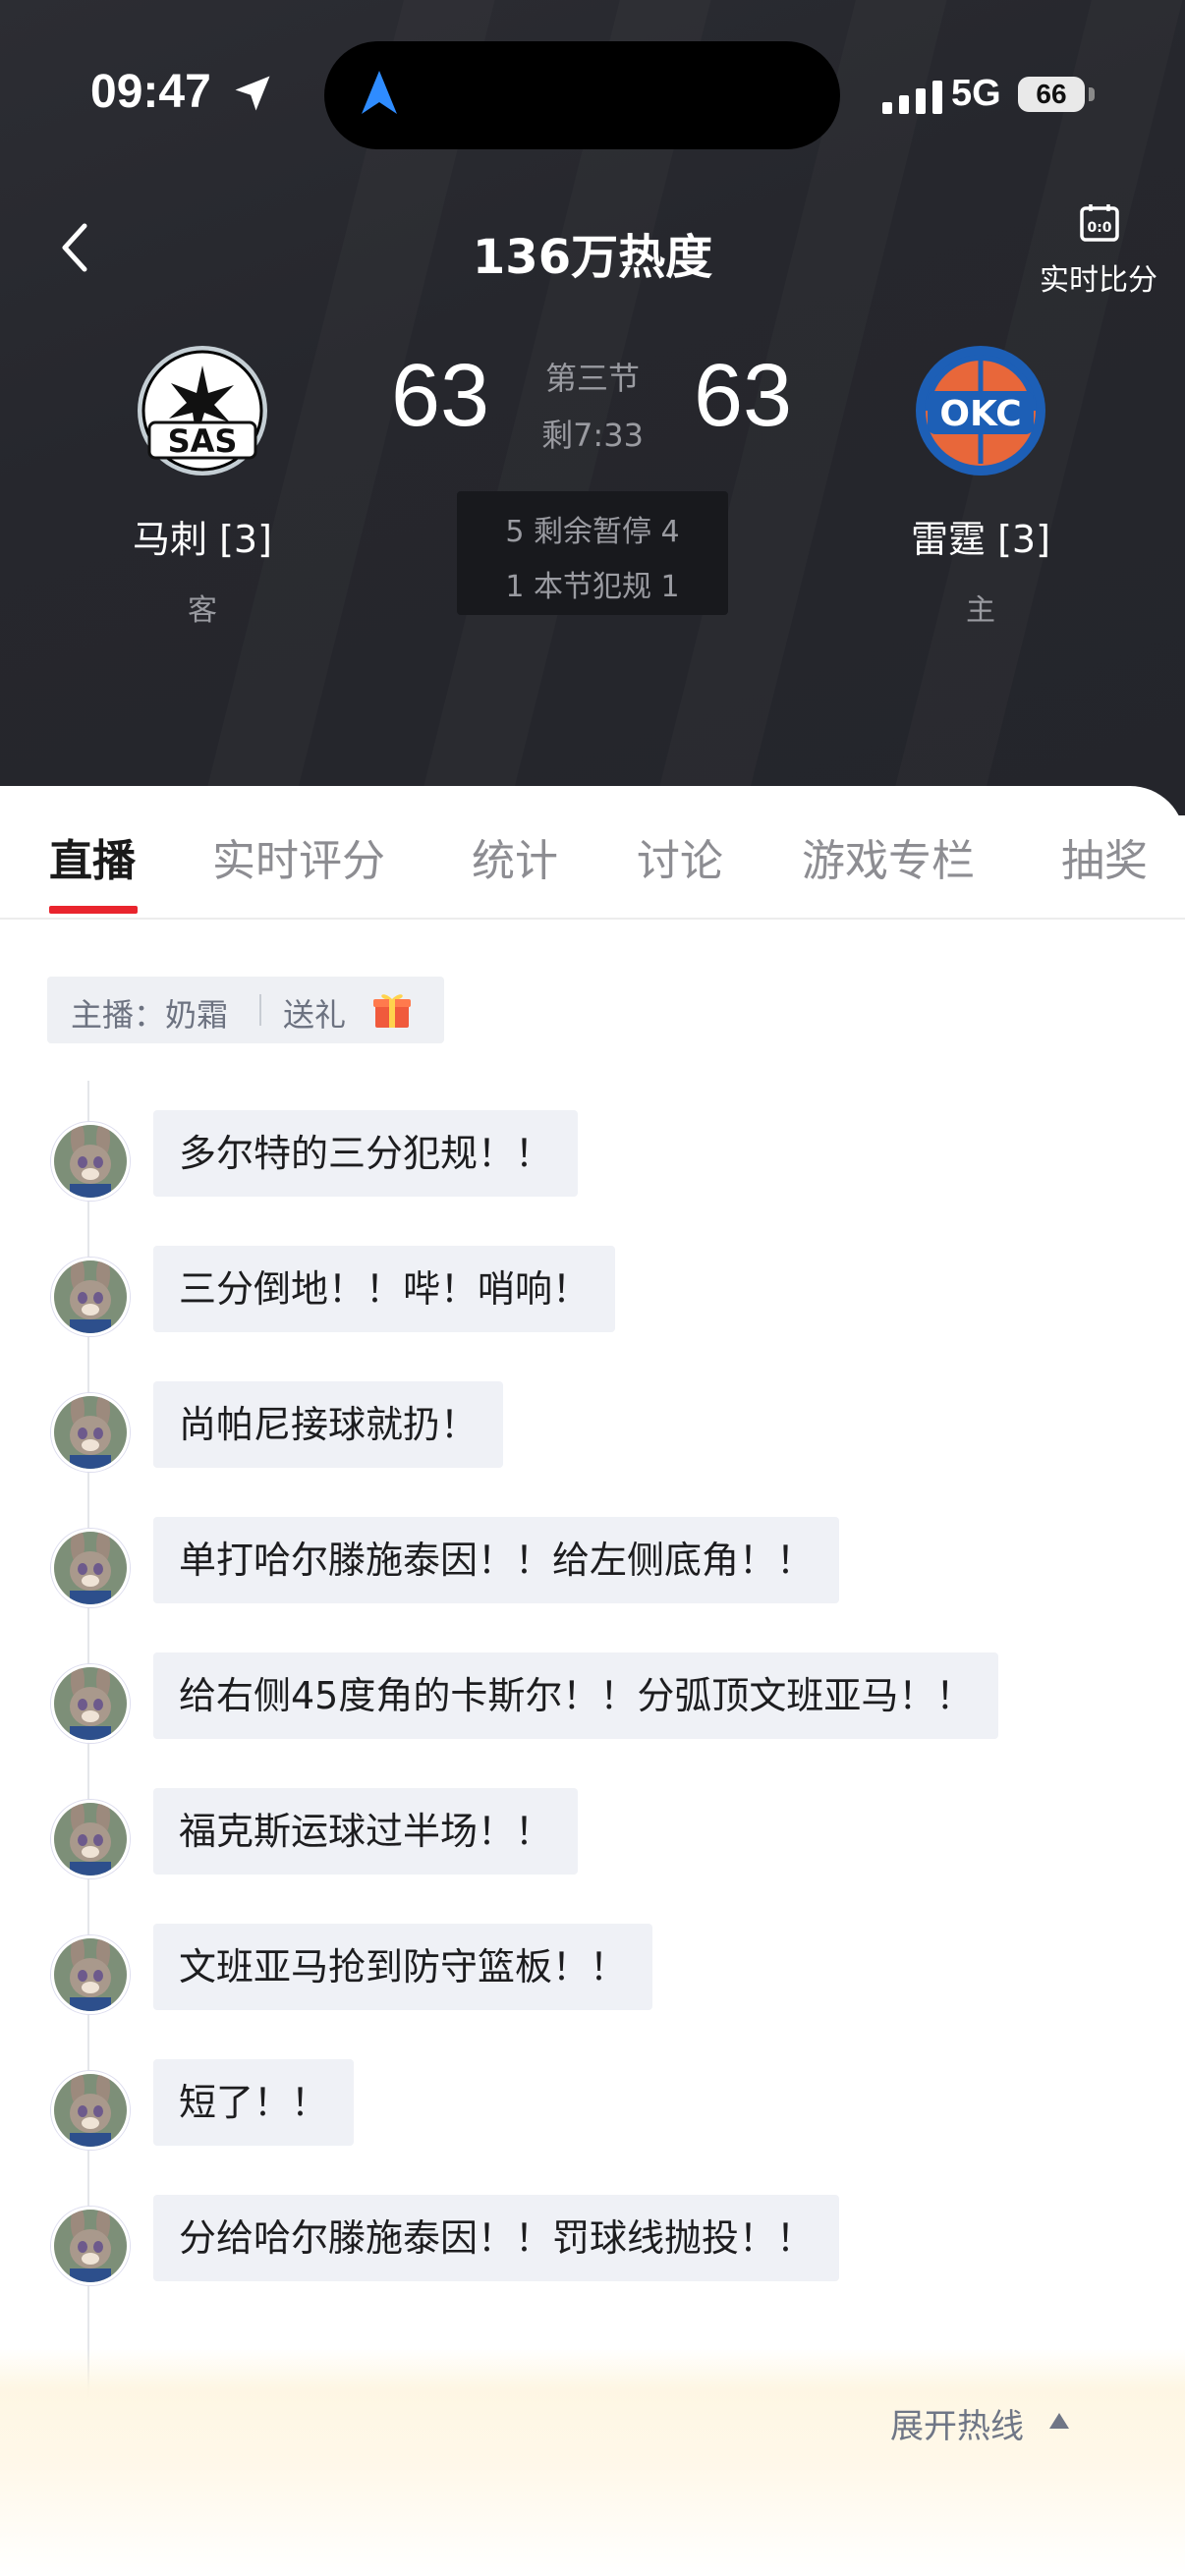 The width and height of the screenshot is (1185, 2576). What do you see at coordinates (253, 93) in the screenshot?
I see `location-arrow-icon` at bounding box center [253, 93].